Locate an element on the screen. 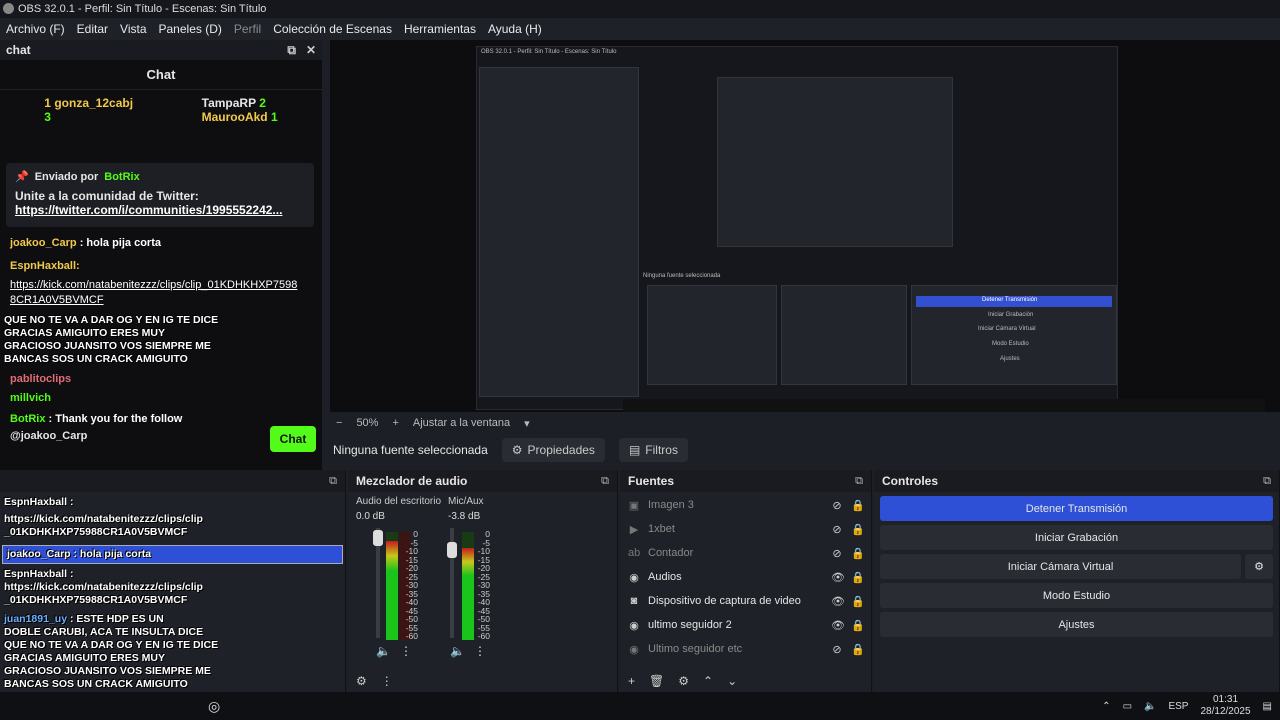 The height and width of the screenshot is (720, 1280). mixer-channel-desktop: Audio del escritorio 0.0 dB is located at coordinates (401, 509).